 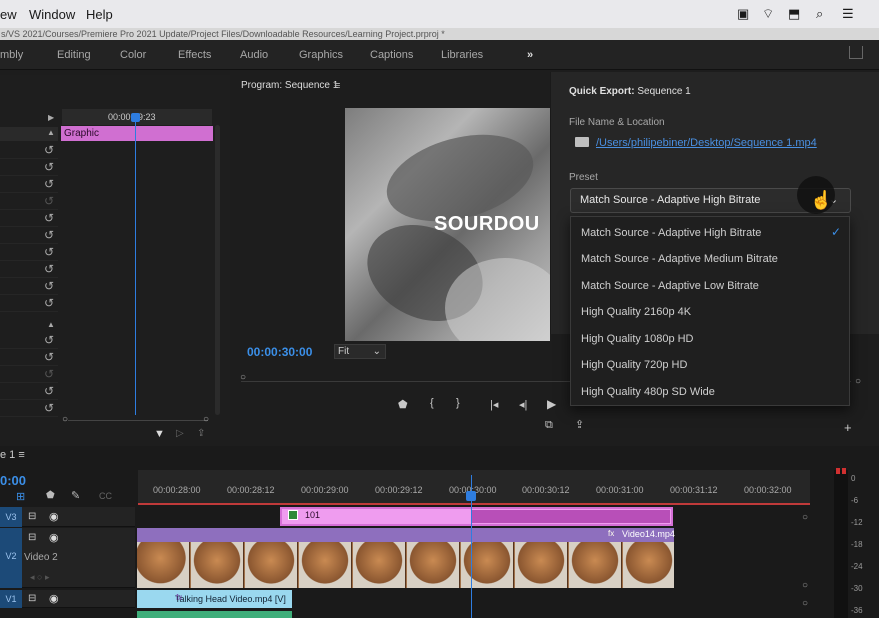 What do you see at coordinates (217, 270) in the screenshot?
I see `scrollbar` at bounding box center [217, 270].